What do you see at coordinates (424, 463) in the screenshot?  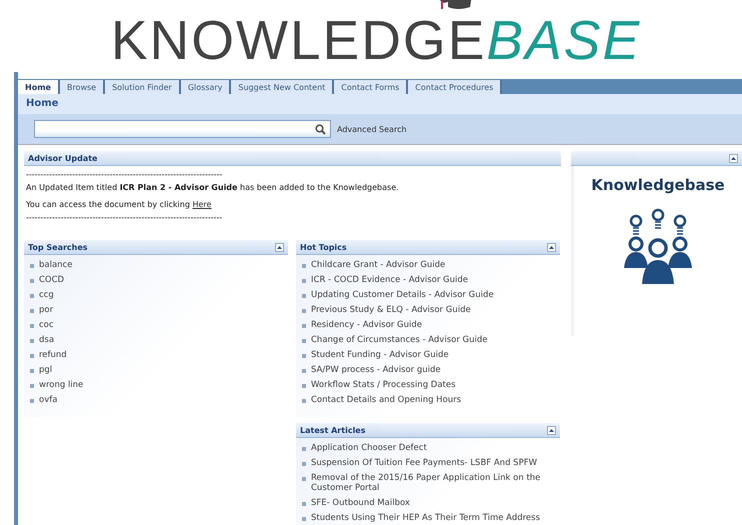 I see `list-link: Suspension Of Tuition Fee Payments- LSBF And SPFW` at bounding box center [424, 463].